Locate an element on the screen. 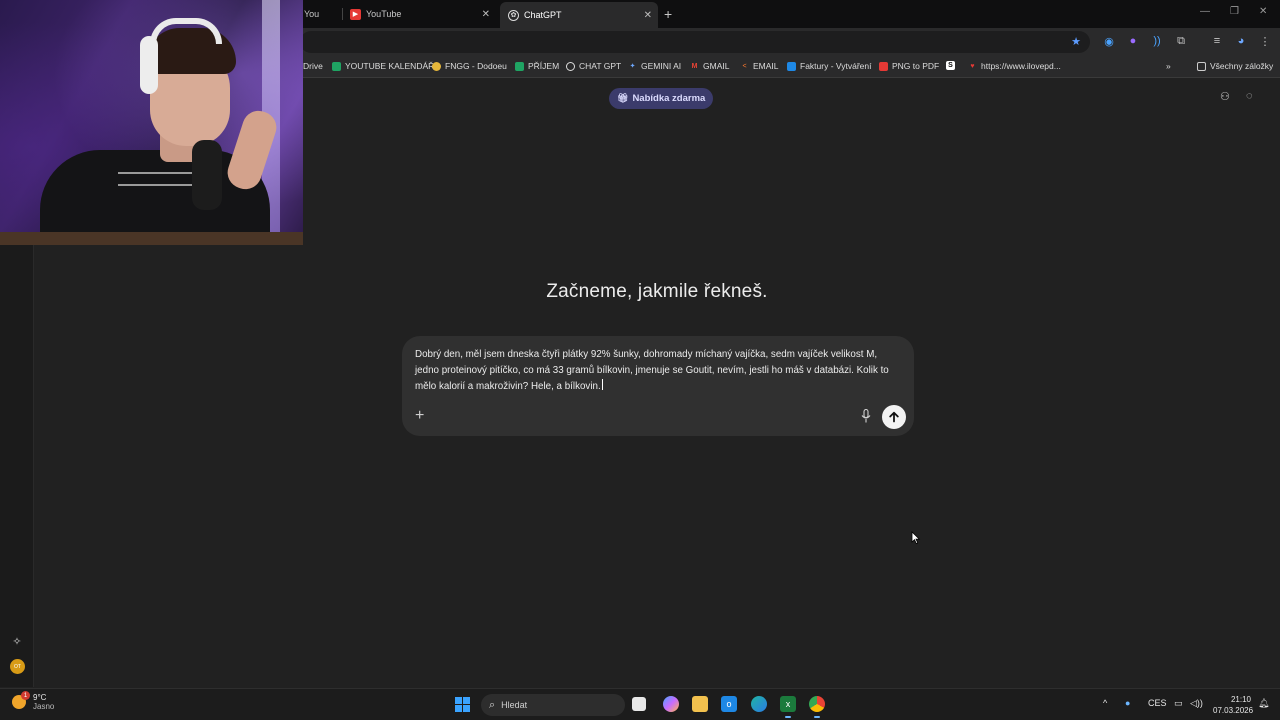  avatar: OT is located at coordinates (17, 666).